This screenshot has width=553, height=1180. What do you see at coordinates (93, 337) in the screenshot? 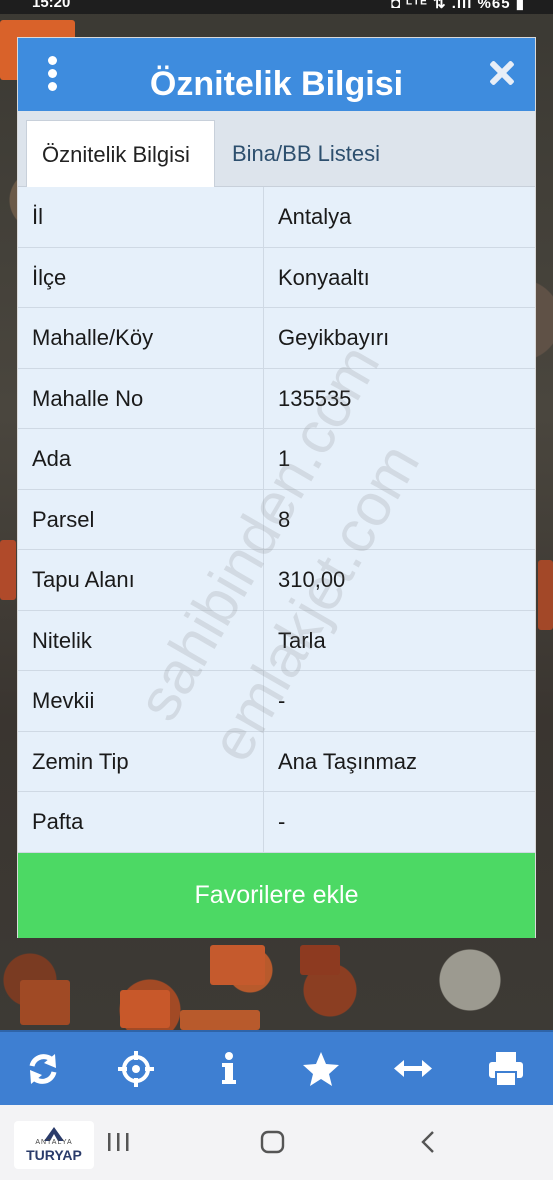
I see `row-key: Mahalle/Köy` at bounding box center [93, 337].